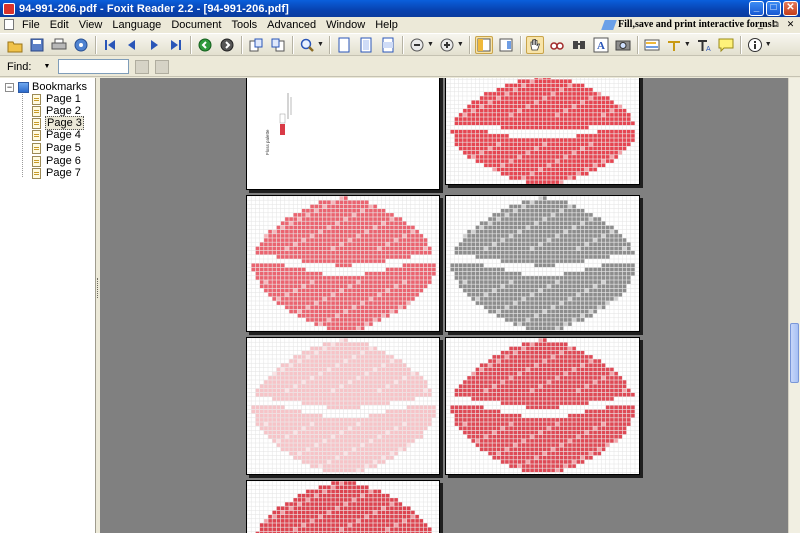 The height and width of the screenshot is (533, 800). Describe the element at coordinates (344, 45) in the screenshot. I see `actual-size-button` at that location.